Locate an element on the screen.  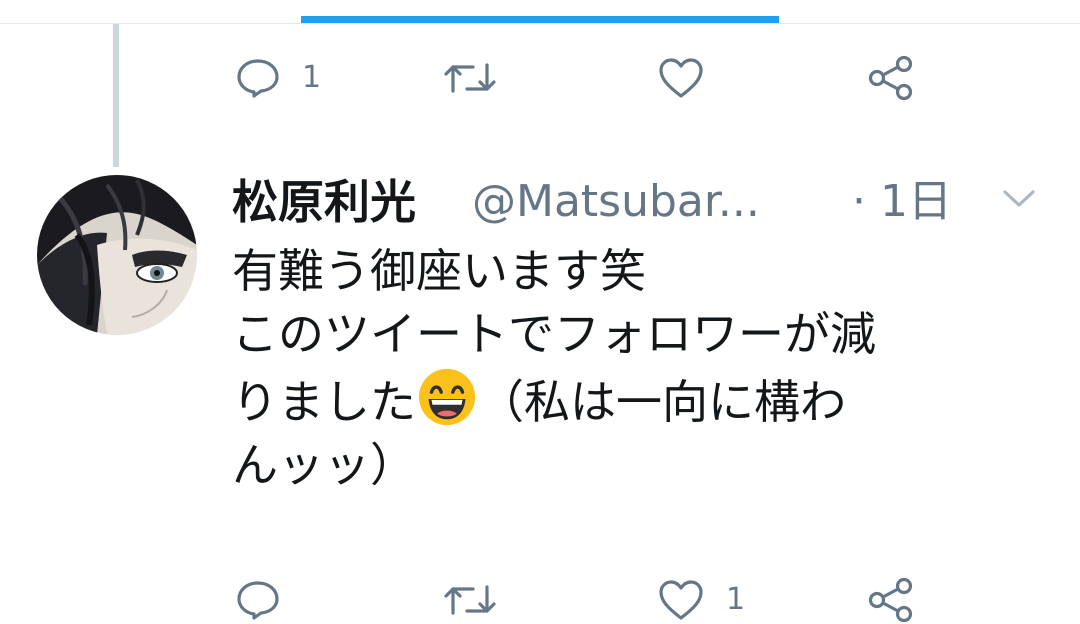
reply-button: 1 is located at coordinates (278, 78).